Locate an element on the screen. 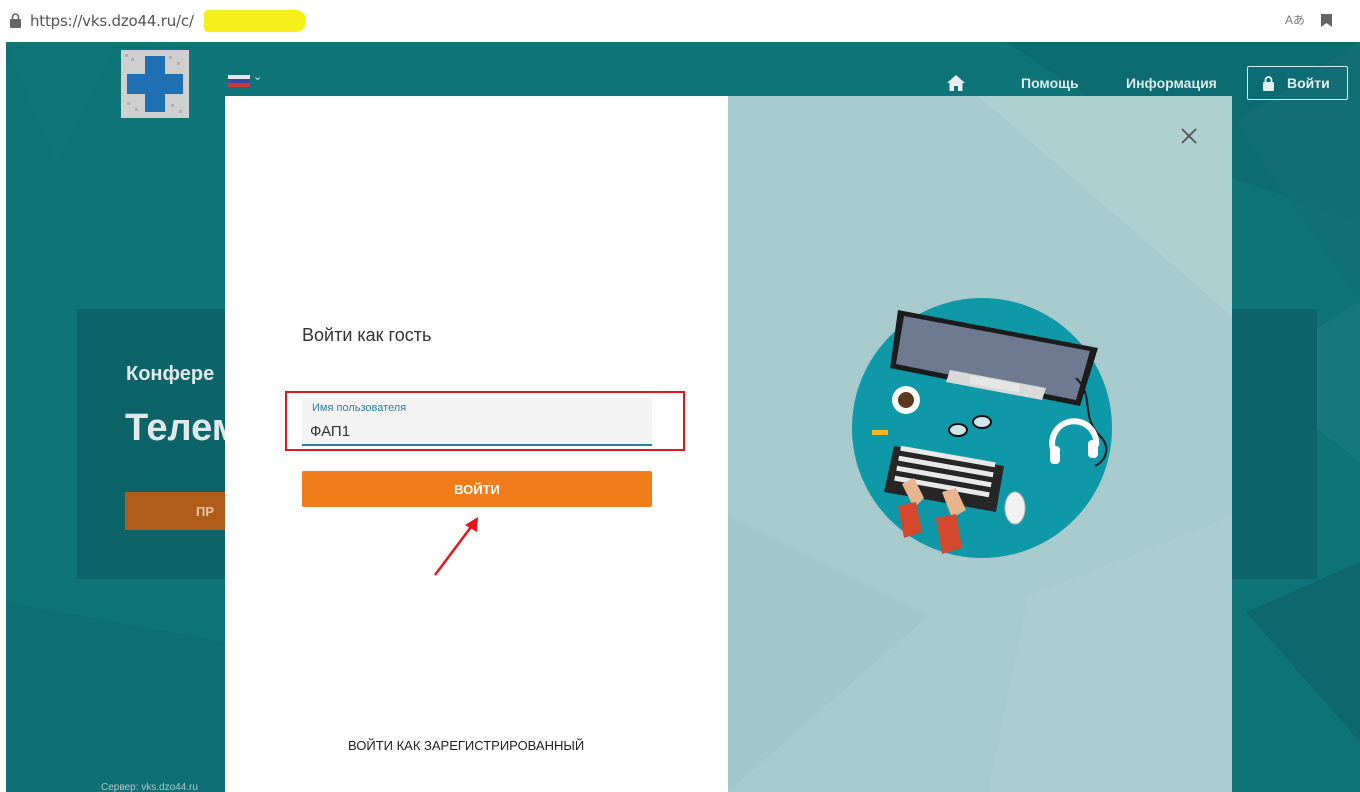  chevron-down-icon: ⌄ is located at coordinates (257, 76).